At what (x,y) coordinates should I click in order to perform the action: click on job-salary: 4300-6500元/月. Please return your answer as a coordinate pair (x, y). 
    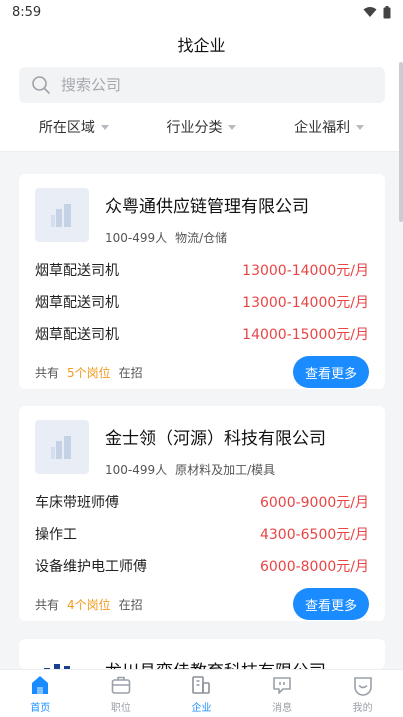
    Looking at the image, I should click on (314, 535).